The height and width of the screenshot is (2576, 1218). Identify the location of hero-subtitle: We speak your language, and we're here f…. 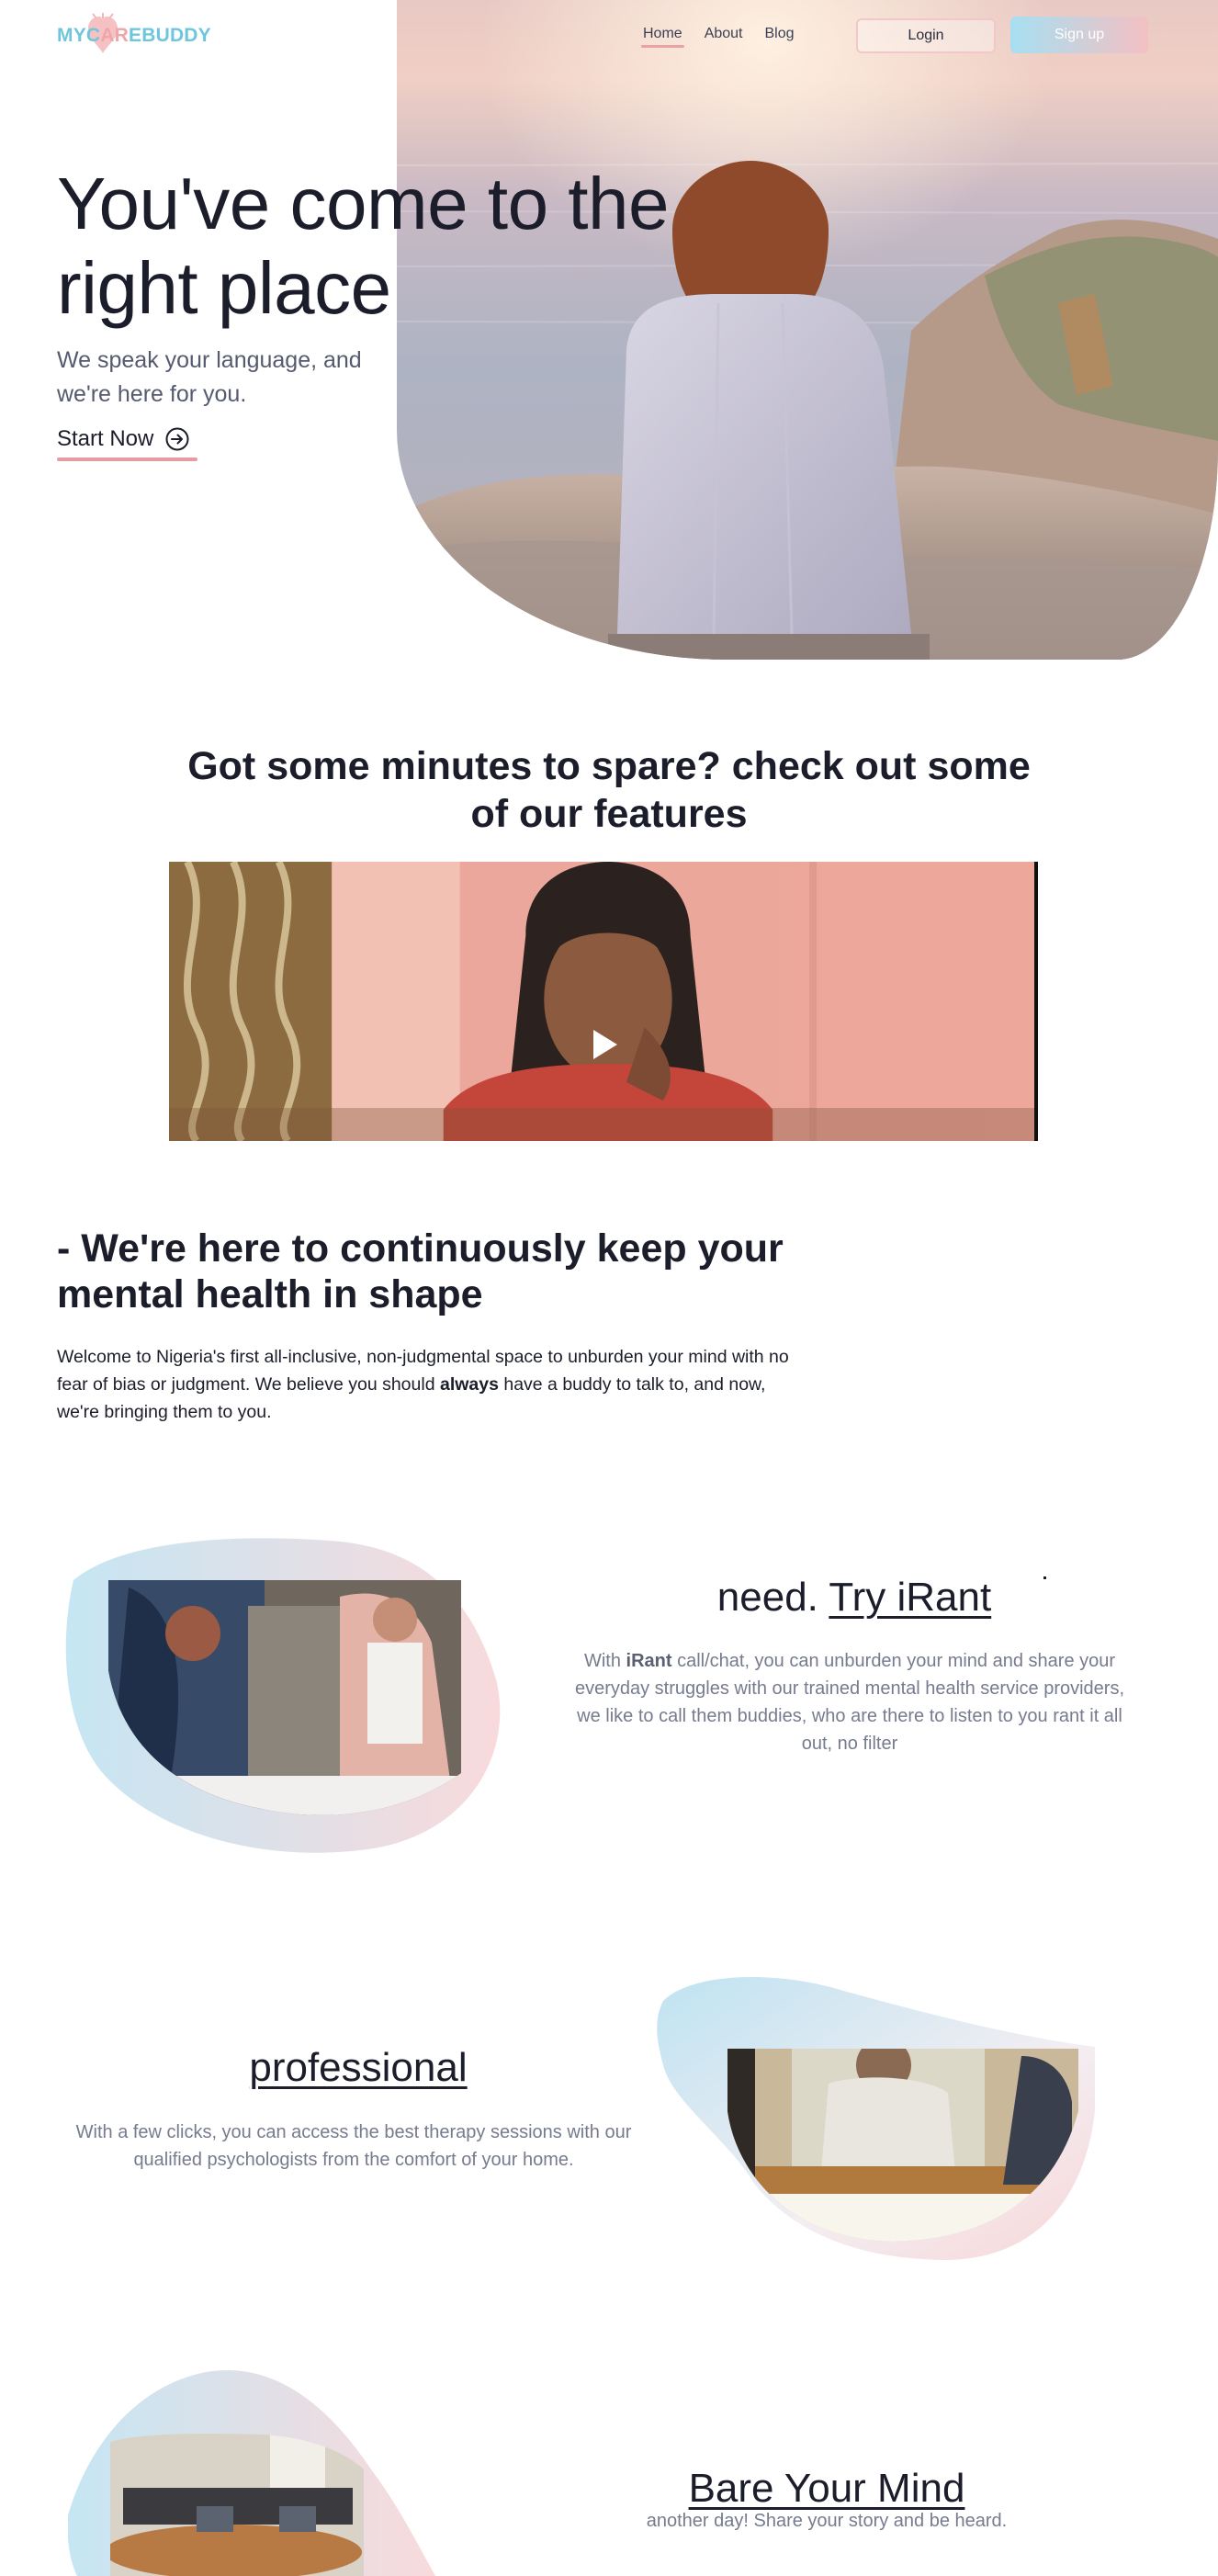
(209, 377).